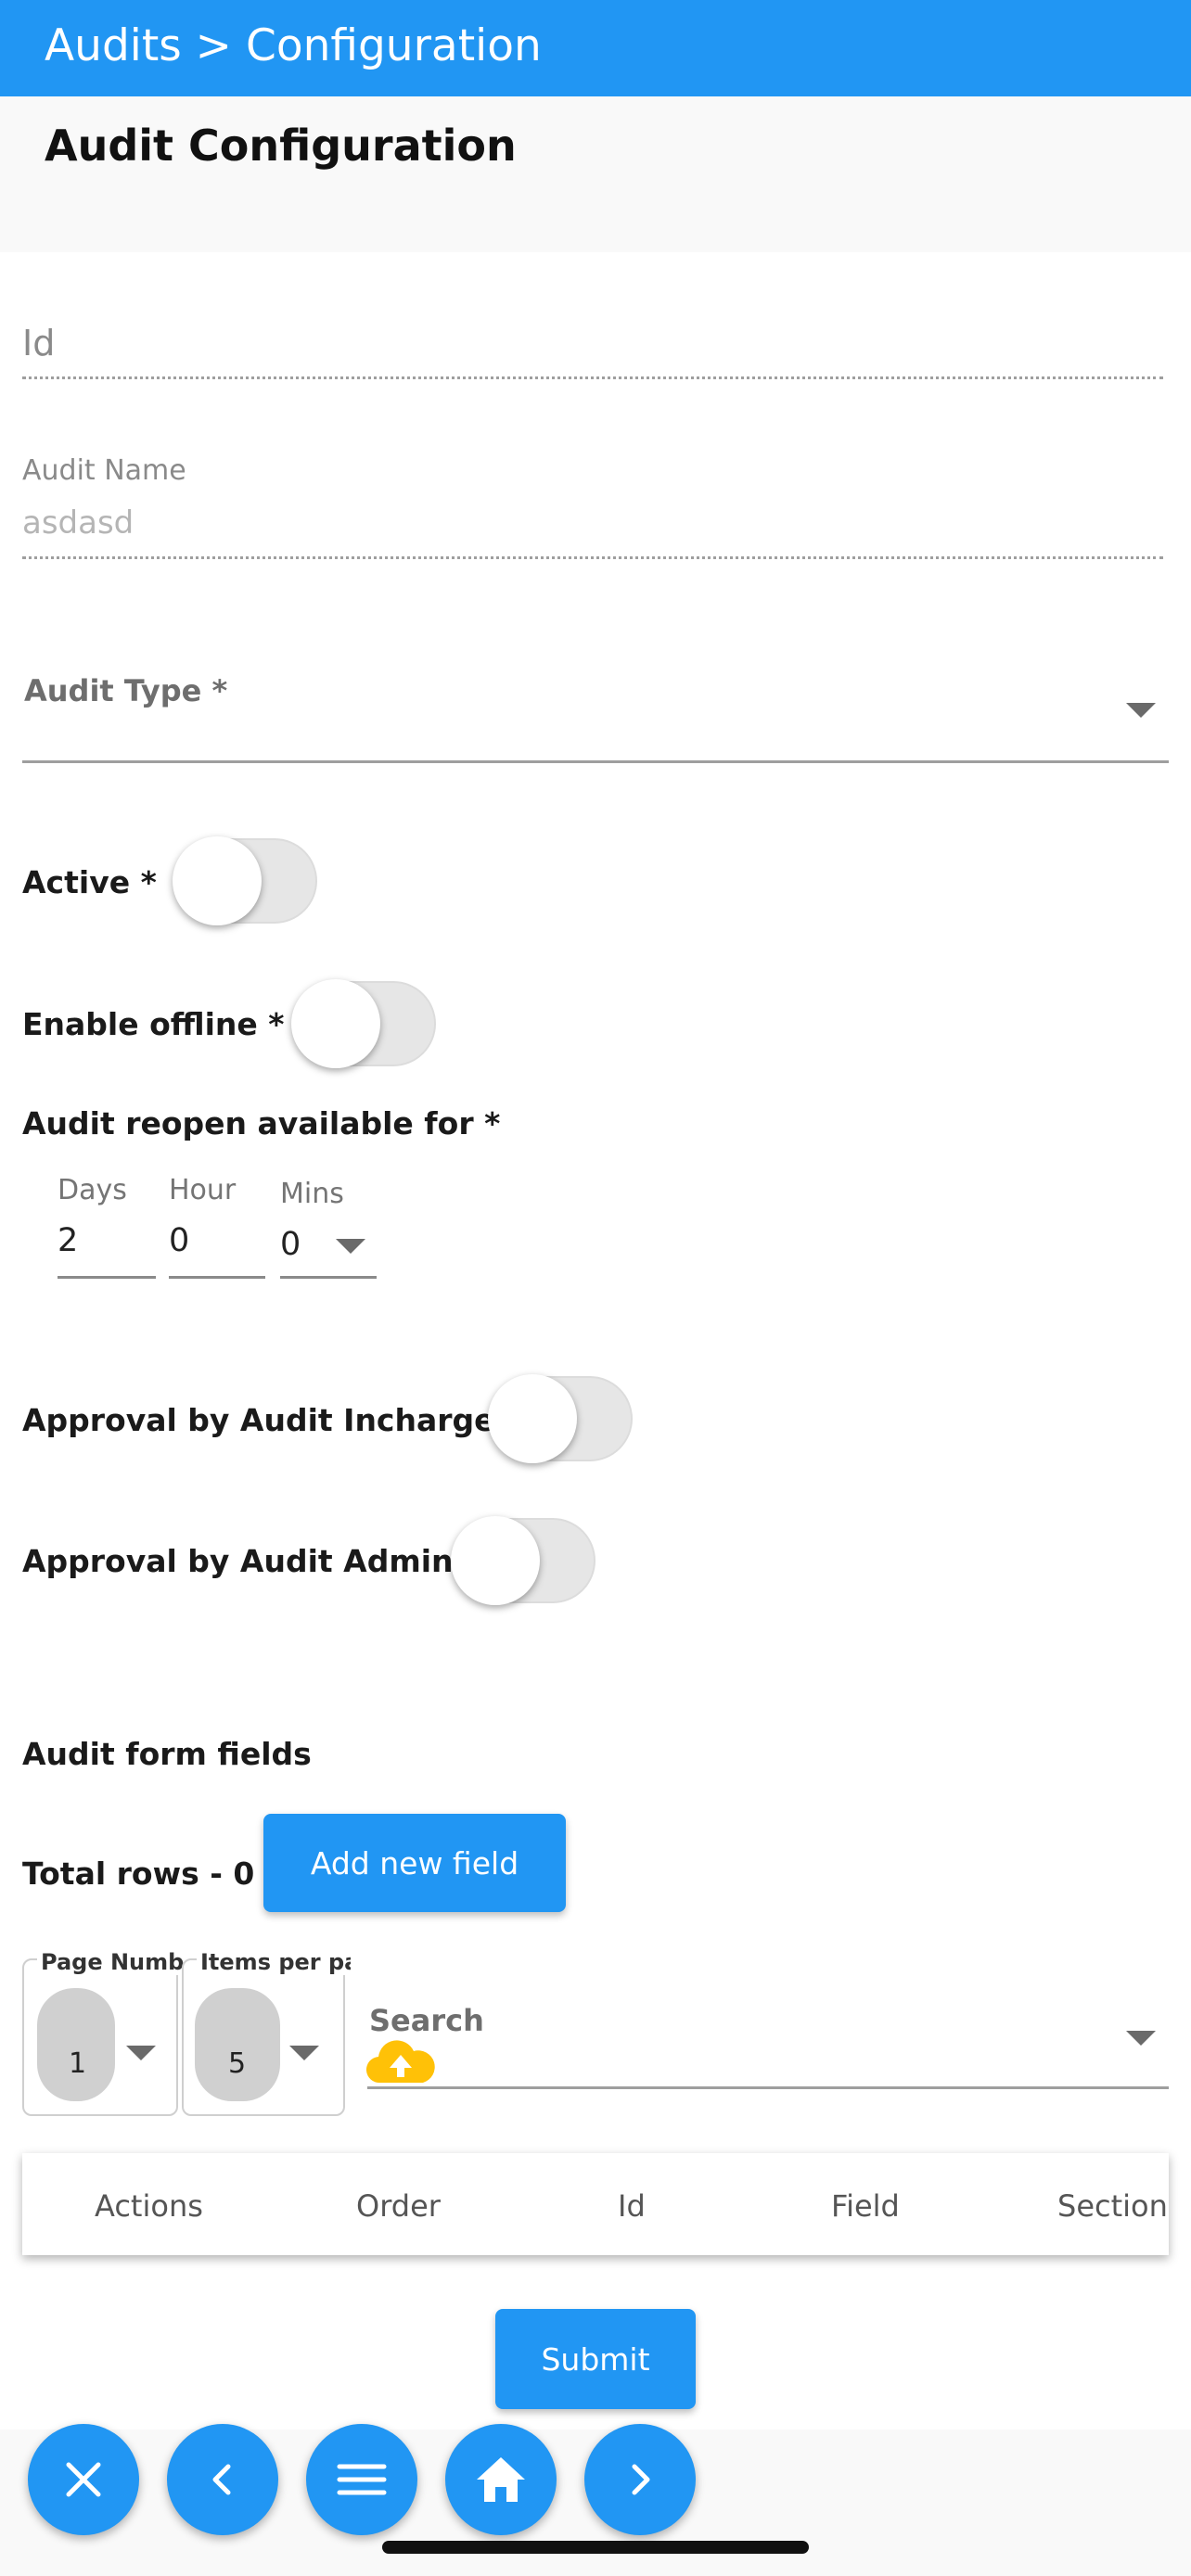  I want to click on days-label: Days, so click(92, 1190).